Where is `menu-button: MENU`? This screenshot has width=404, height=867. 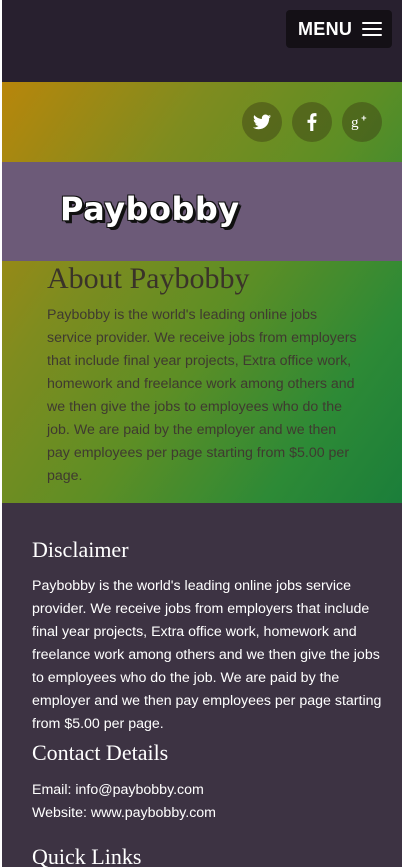
menu-button: MENU is located at coordinates (339, 29).